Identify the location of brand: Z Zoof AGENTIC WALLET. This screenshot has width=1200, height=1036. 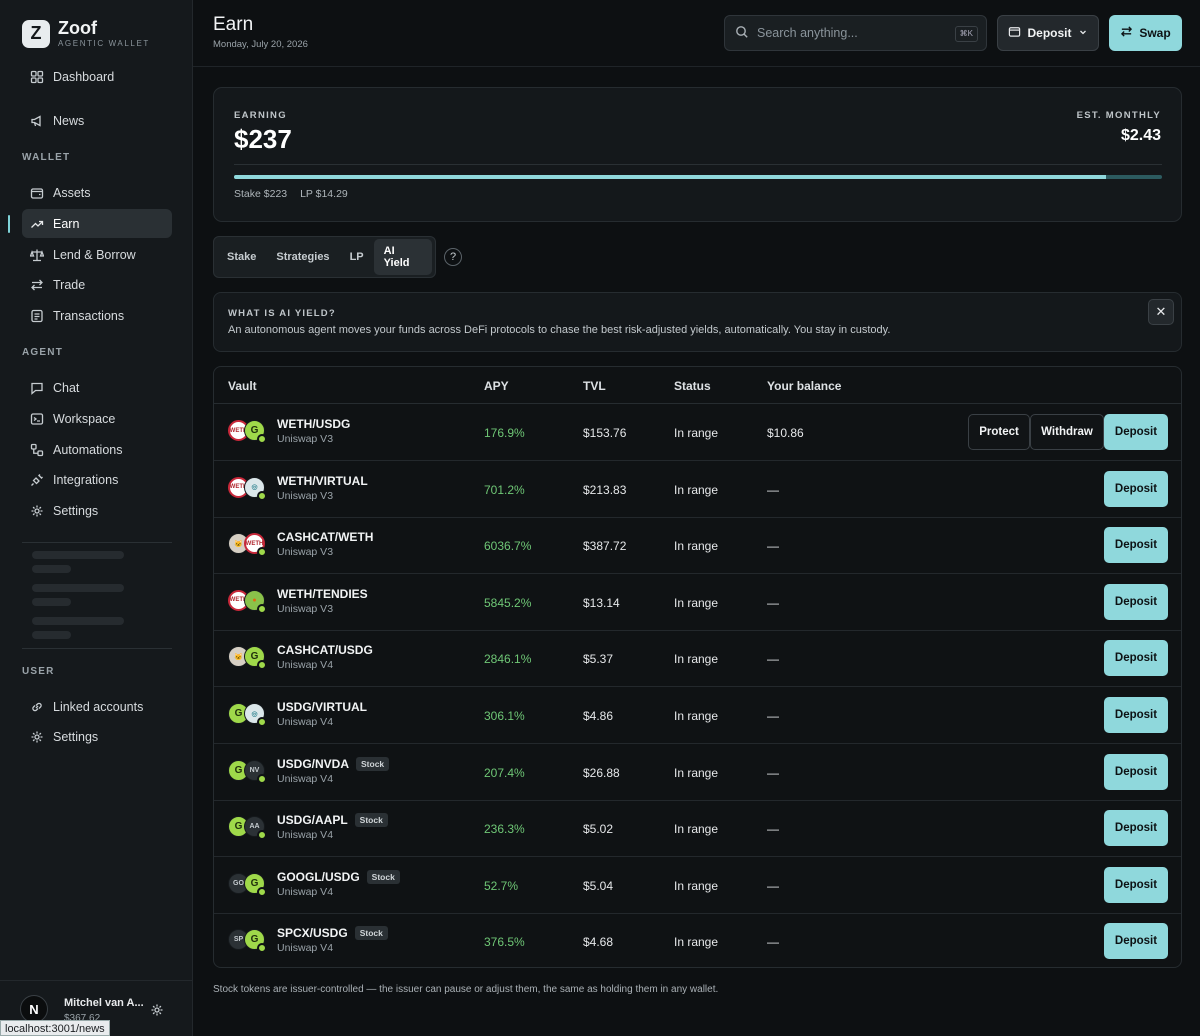
(86, 33).